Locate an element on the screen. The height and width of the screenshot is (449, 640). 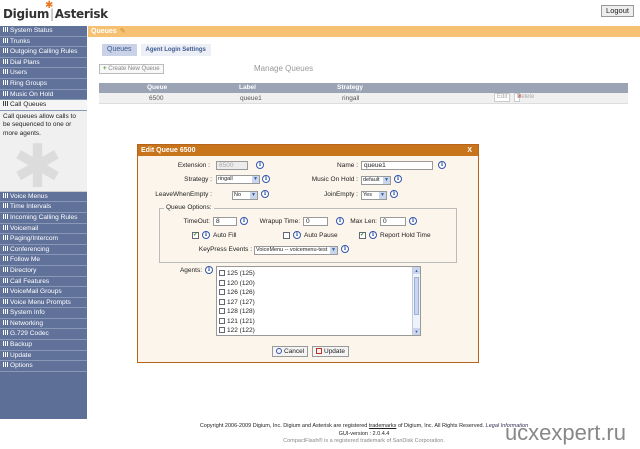
agents-scrollbar: ▲ ▼ is located at coordinates (416, 301).